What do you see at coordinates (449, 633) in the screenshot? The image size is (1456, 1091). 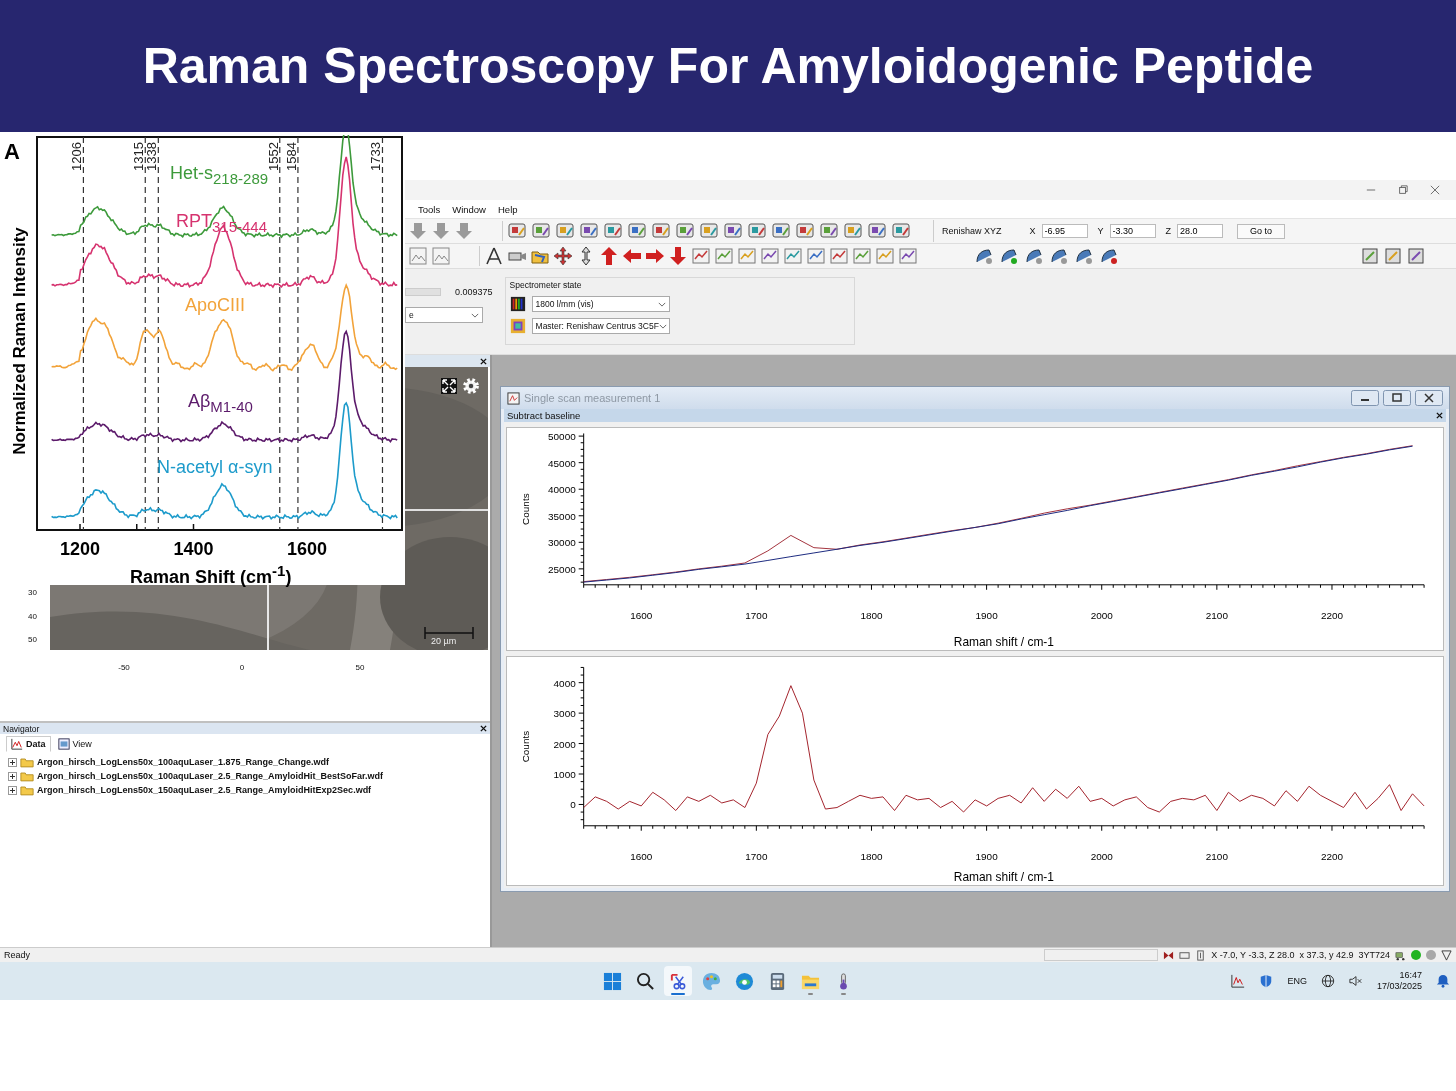 I see `scale-bar` at bounding box center [449, 633].